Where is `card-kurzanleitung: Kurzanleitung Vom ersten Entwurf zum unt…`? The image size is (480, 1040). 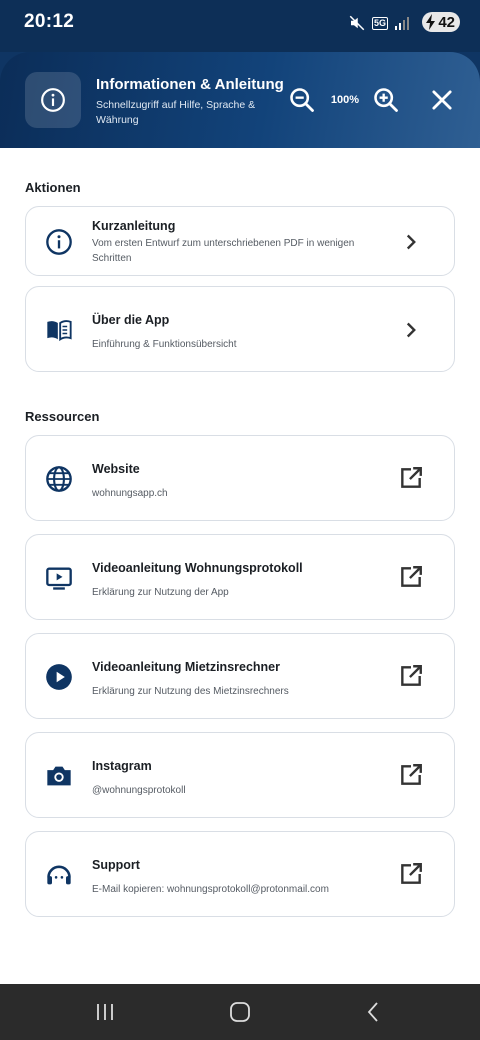 card-kurzanleitung: Kurzanleitung Vom ersten Entwurf zum unt… is located at coordinates (240, 241).